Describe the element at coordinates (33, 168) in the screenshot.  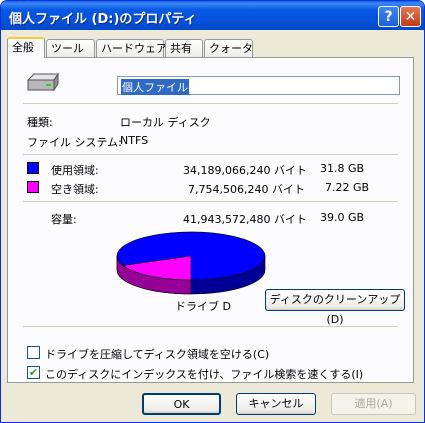
I see `used-space-swatch` at that location.